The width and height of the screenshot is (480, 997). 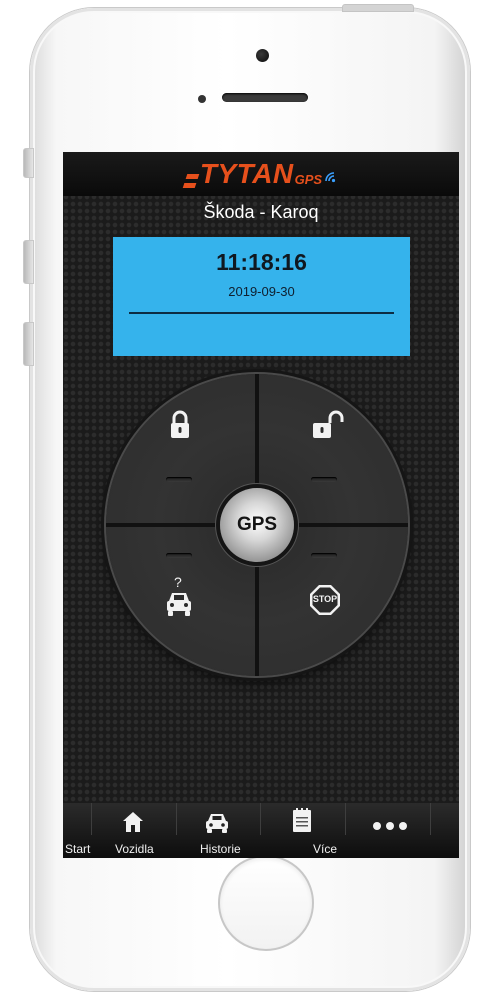 What do you see at coordinates (179, 599) in the screenshot?
I see `car-question-icon: ?` at bounding box center [179, 599].